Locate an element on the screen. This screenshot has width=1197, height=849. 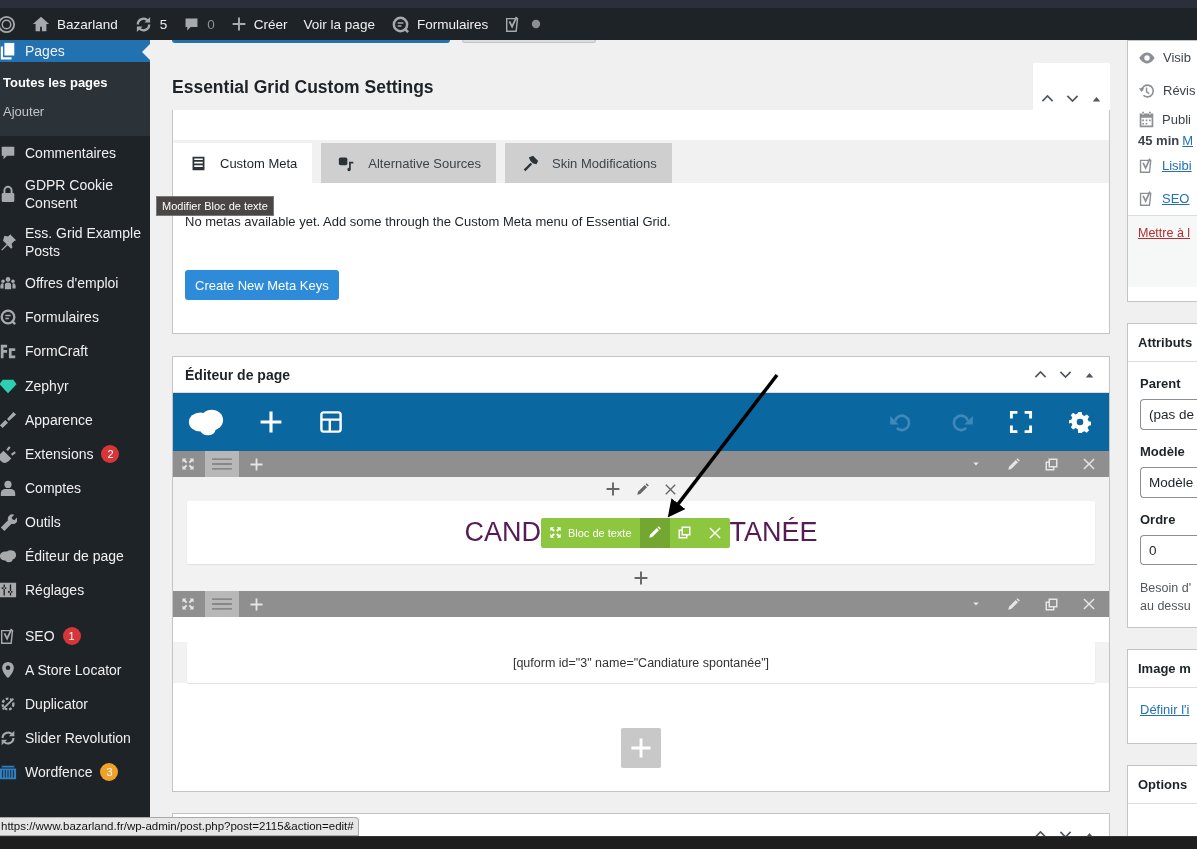
sidebar-item: Slider Revolution is located at coordinates (75, 738).